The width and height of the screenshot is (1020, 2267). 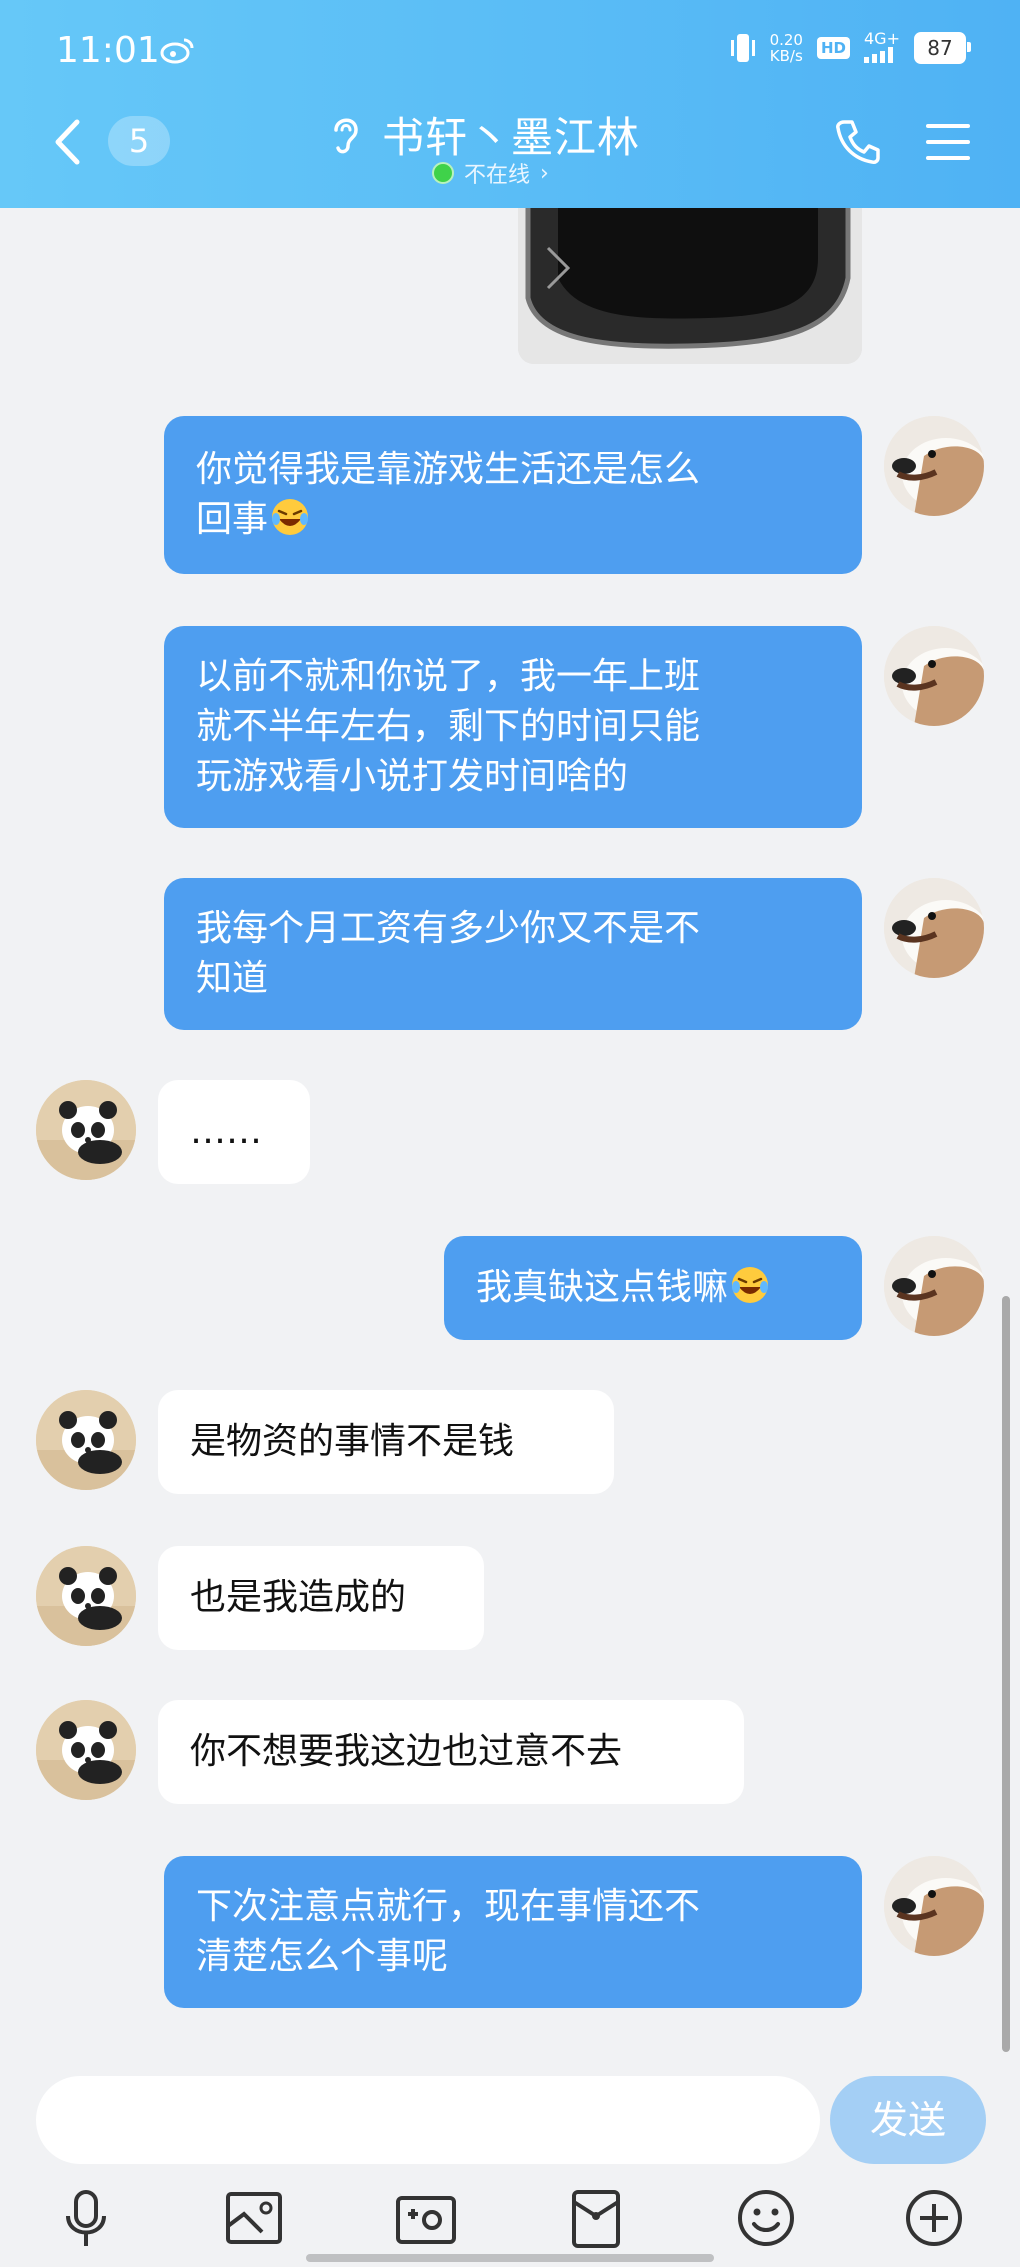 I want to click on scrollbar, so click(x=1006, y=1674).